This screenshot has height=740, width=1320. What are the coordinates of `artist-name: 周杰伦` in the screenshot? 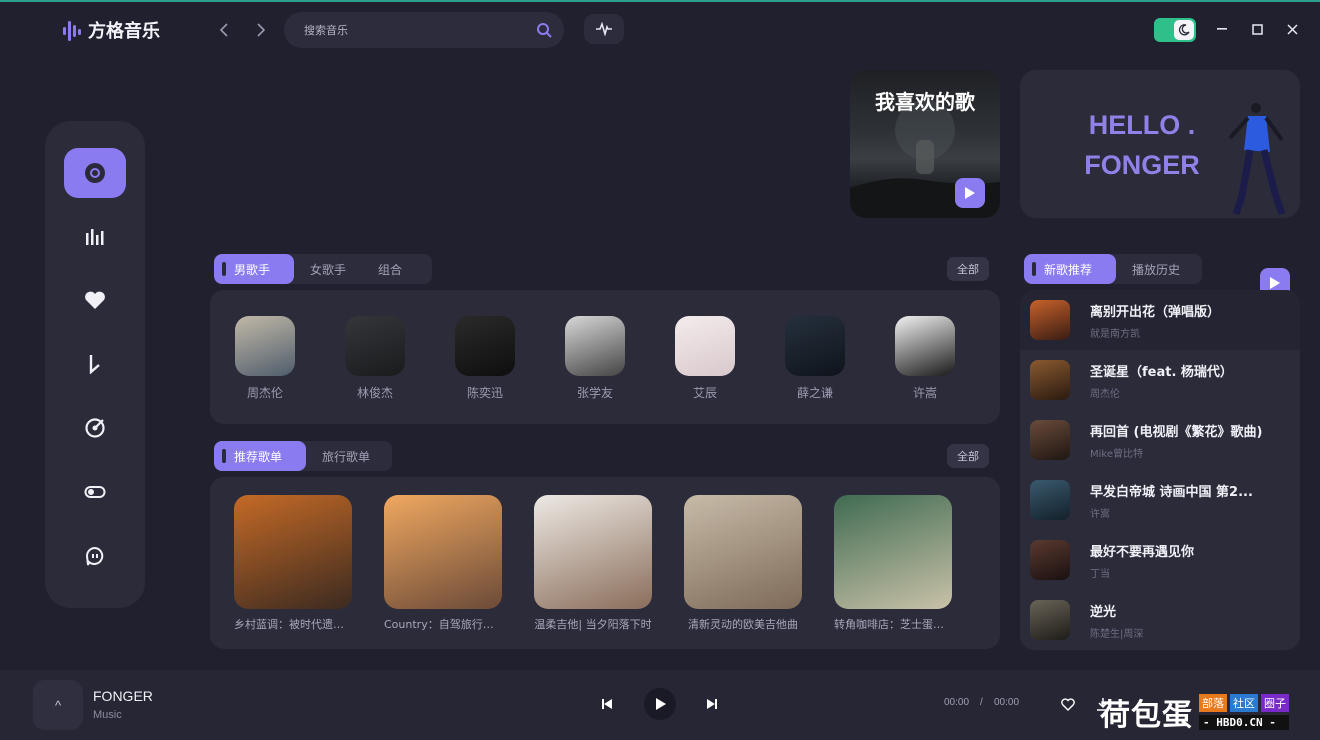 It's located at (264, 393).